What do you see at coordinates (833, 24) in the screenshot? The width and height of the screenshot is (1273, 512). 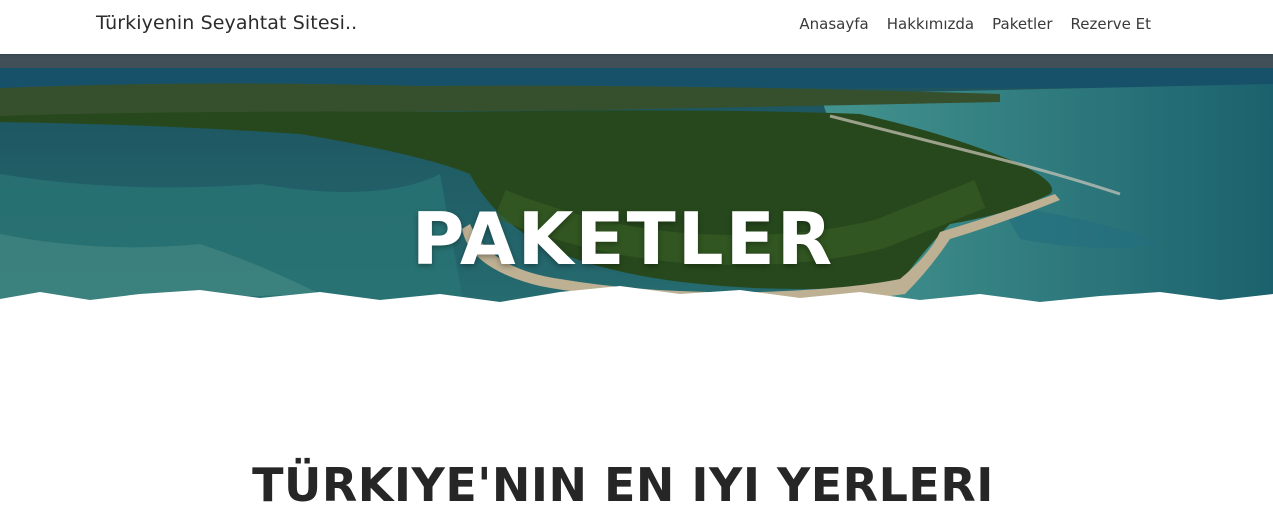 I see `nav-link-anasayfa: Anasayfa` at bounding box center [833, 24].